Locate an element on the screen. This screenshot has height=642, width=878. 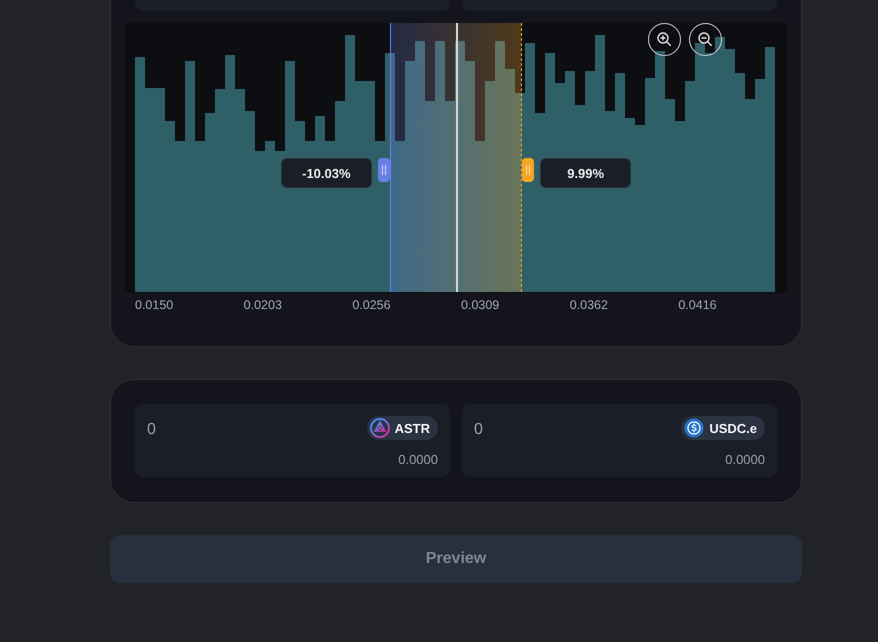
zoom-out-icon is located at coordinates (705, 39).